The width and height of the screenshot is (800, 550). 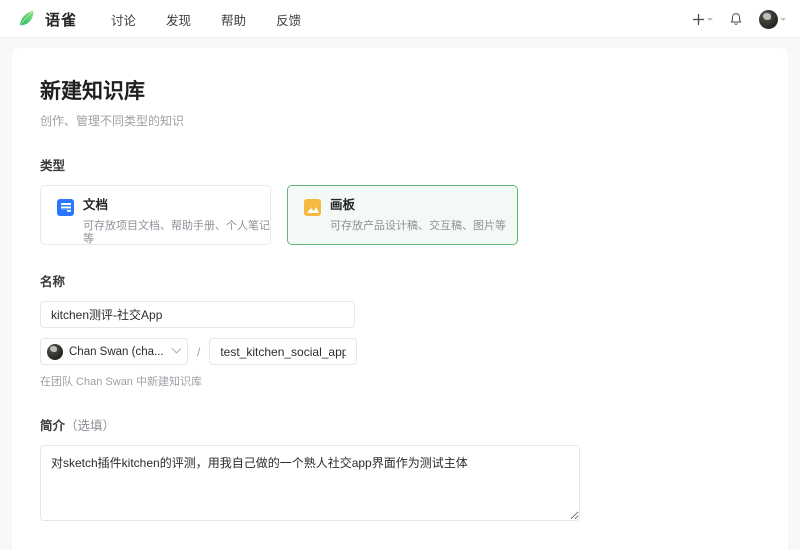 I want to click on top-header: 语雀 讨论 发现 帮助 反馈, so click(x=400, y=19).